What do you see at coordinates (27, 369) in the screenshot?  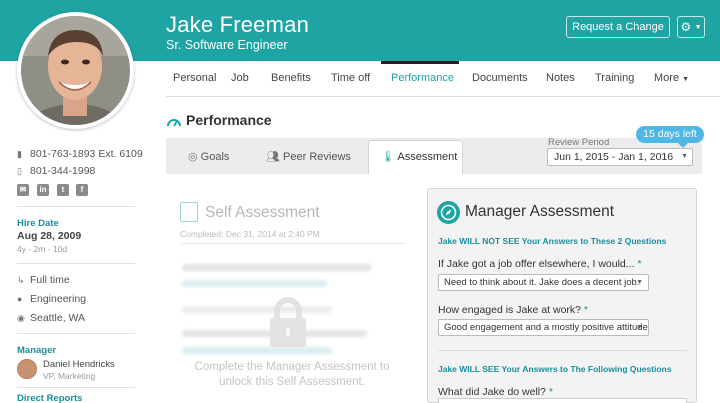 I see `manager-avatar` at bounding box center [27, 369].